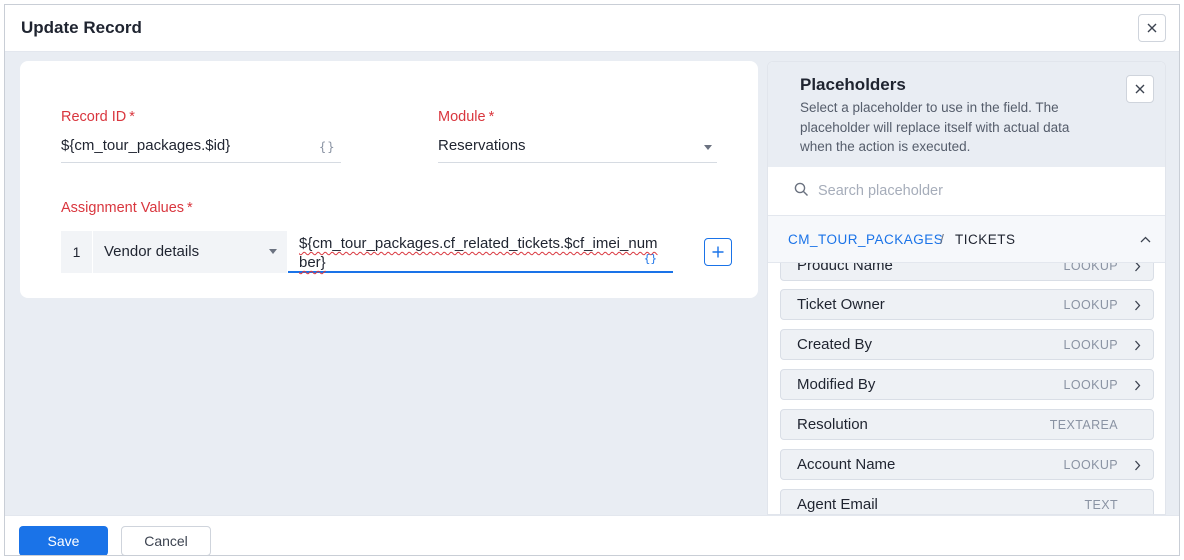 This screenshot has height=560, width=1184. What do you see at coordinates (466, 117) in the screenshot?
I see `module-label: Module *` at bounding box center [466, 117].